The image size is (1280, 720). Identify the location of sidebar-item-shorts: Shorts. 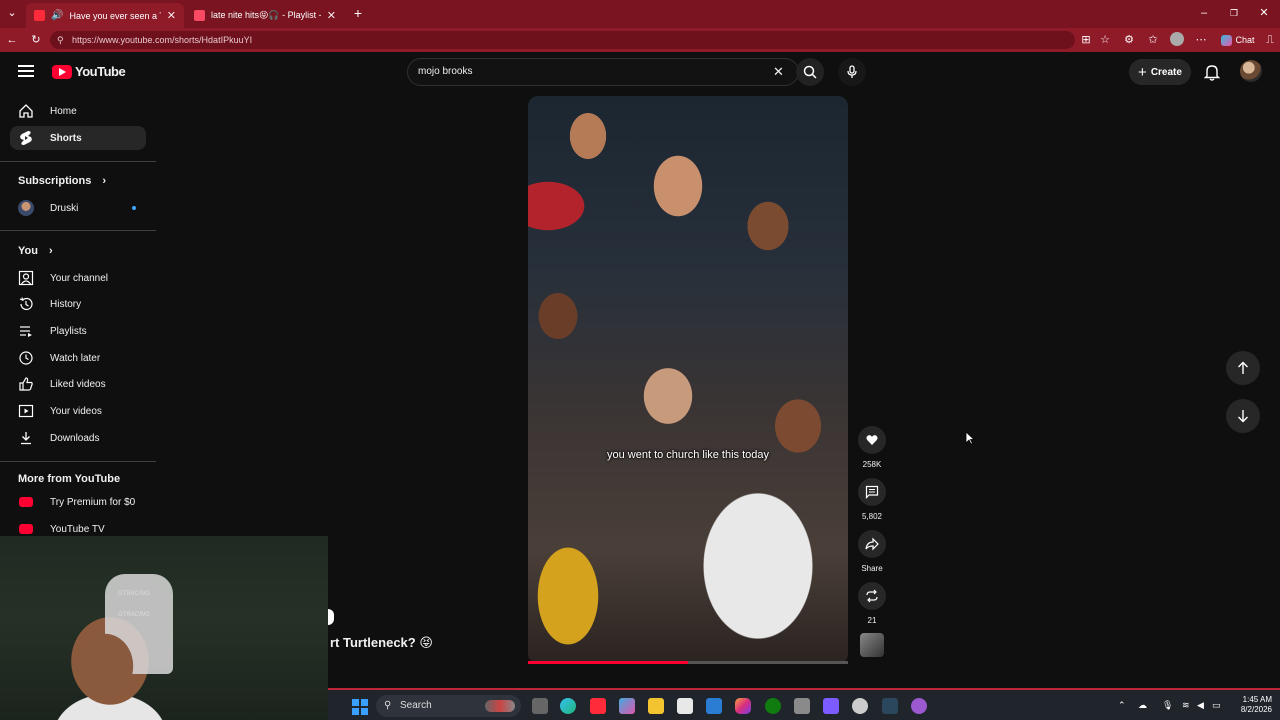
(78, 138).